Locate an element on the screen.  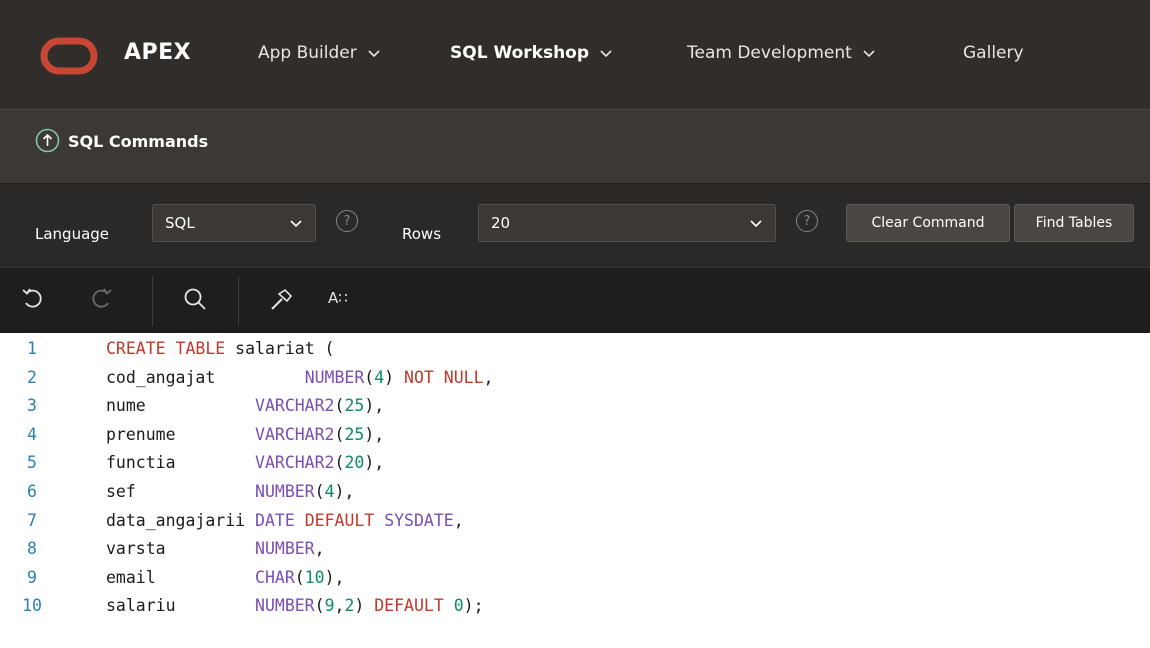
code-token: NOT NULL is located at coordinates (444, 377).